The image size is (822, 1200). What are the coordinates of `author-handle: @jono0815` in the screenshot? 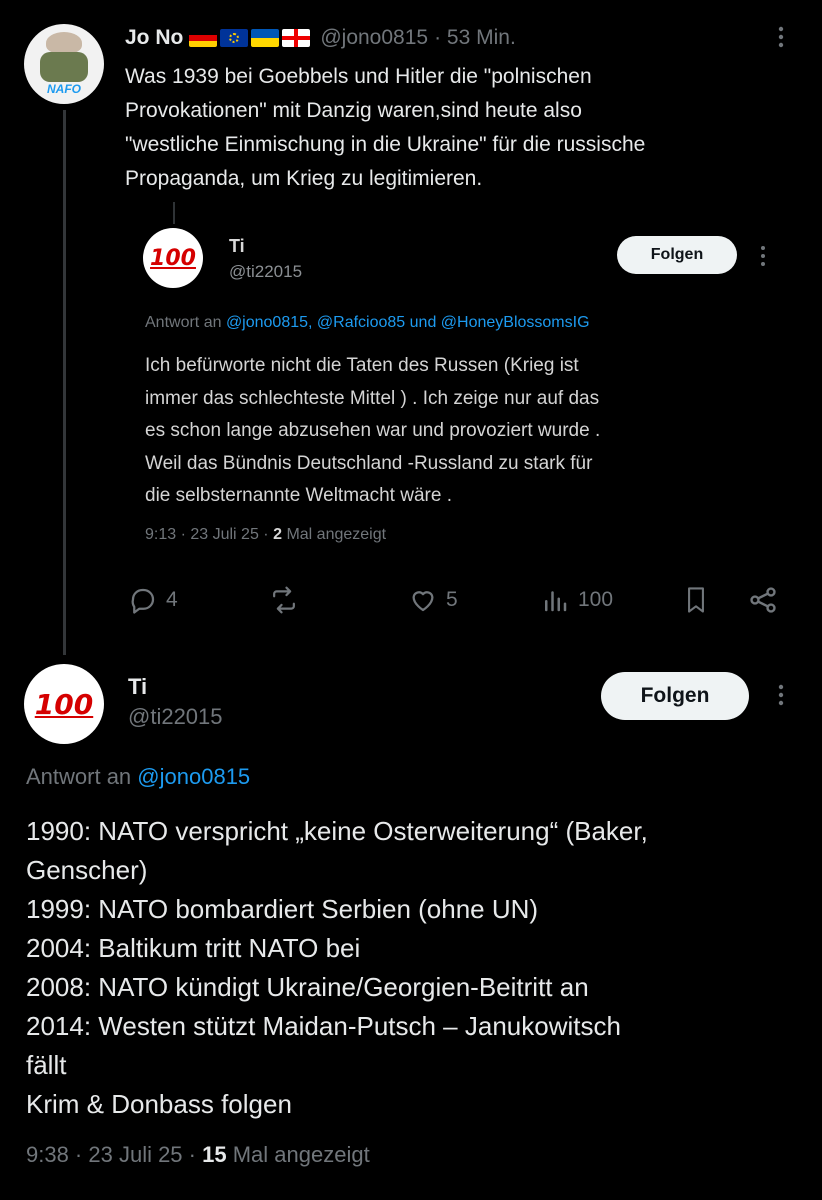 It's located at (374, 38).